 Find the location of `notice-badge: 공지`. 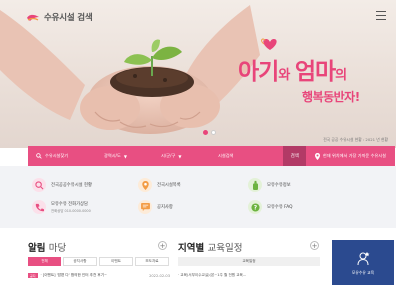

notice-badge: 공지 is located at coordinates (33, 275).